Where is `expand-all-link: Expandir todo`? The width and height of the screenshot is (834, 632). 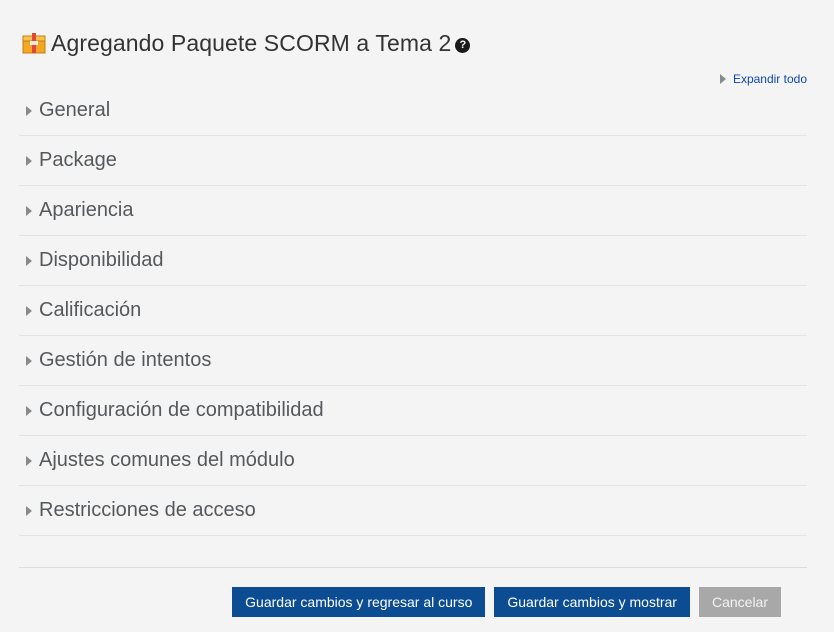 expand-all-link: Expandir todo is located at coordinates (763, 79).